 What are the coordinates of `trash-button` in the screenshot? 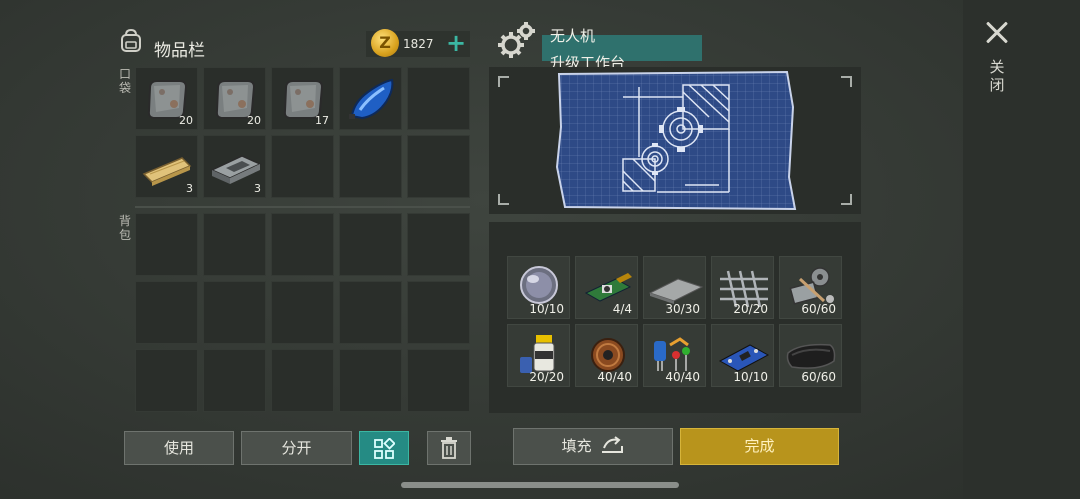 It's located at (449, 448).